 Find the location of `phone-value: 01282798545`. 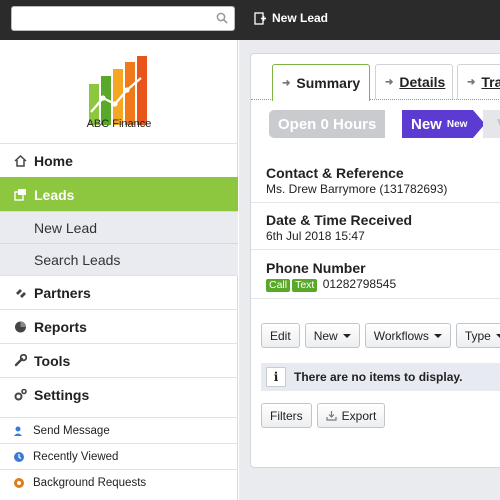

phone-value: 01282798545 is located at coordinates (359, 284).